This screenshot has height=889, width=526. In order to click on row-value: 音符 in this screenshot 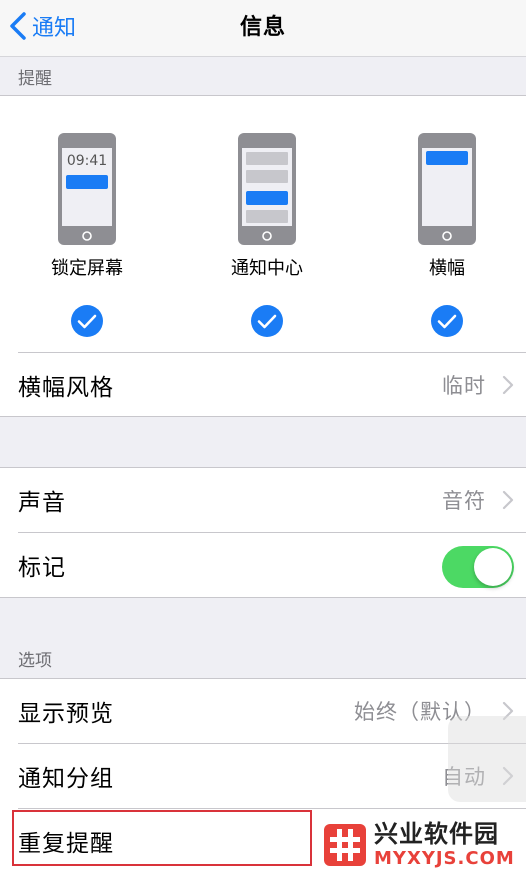, I will do `click(464, 501)`.